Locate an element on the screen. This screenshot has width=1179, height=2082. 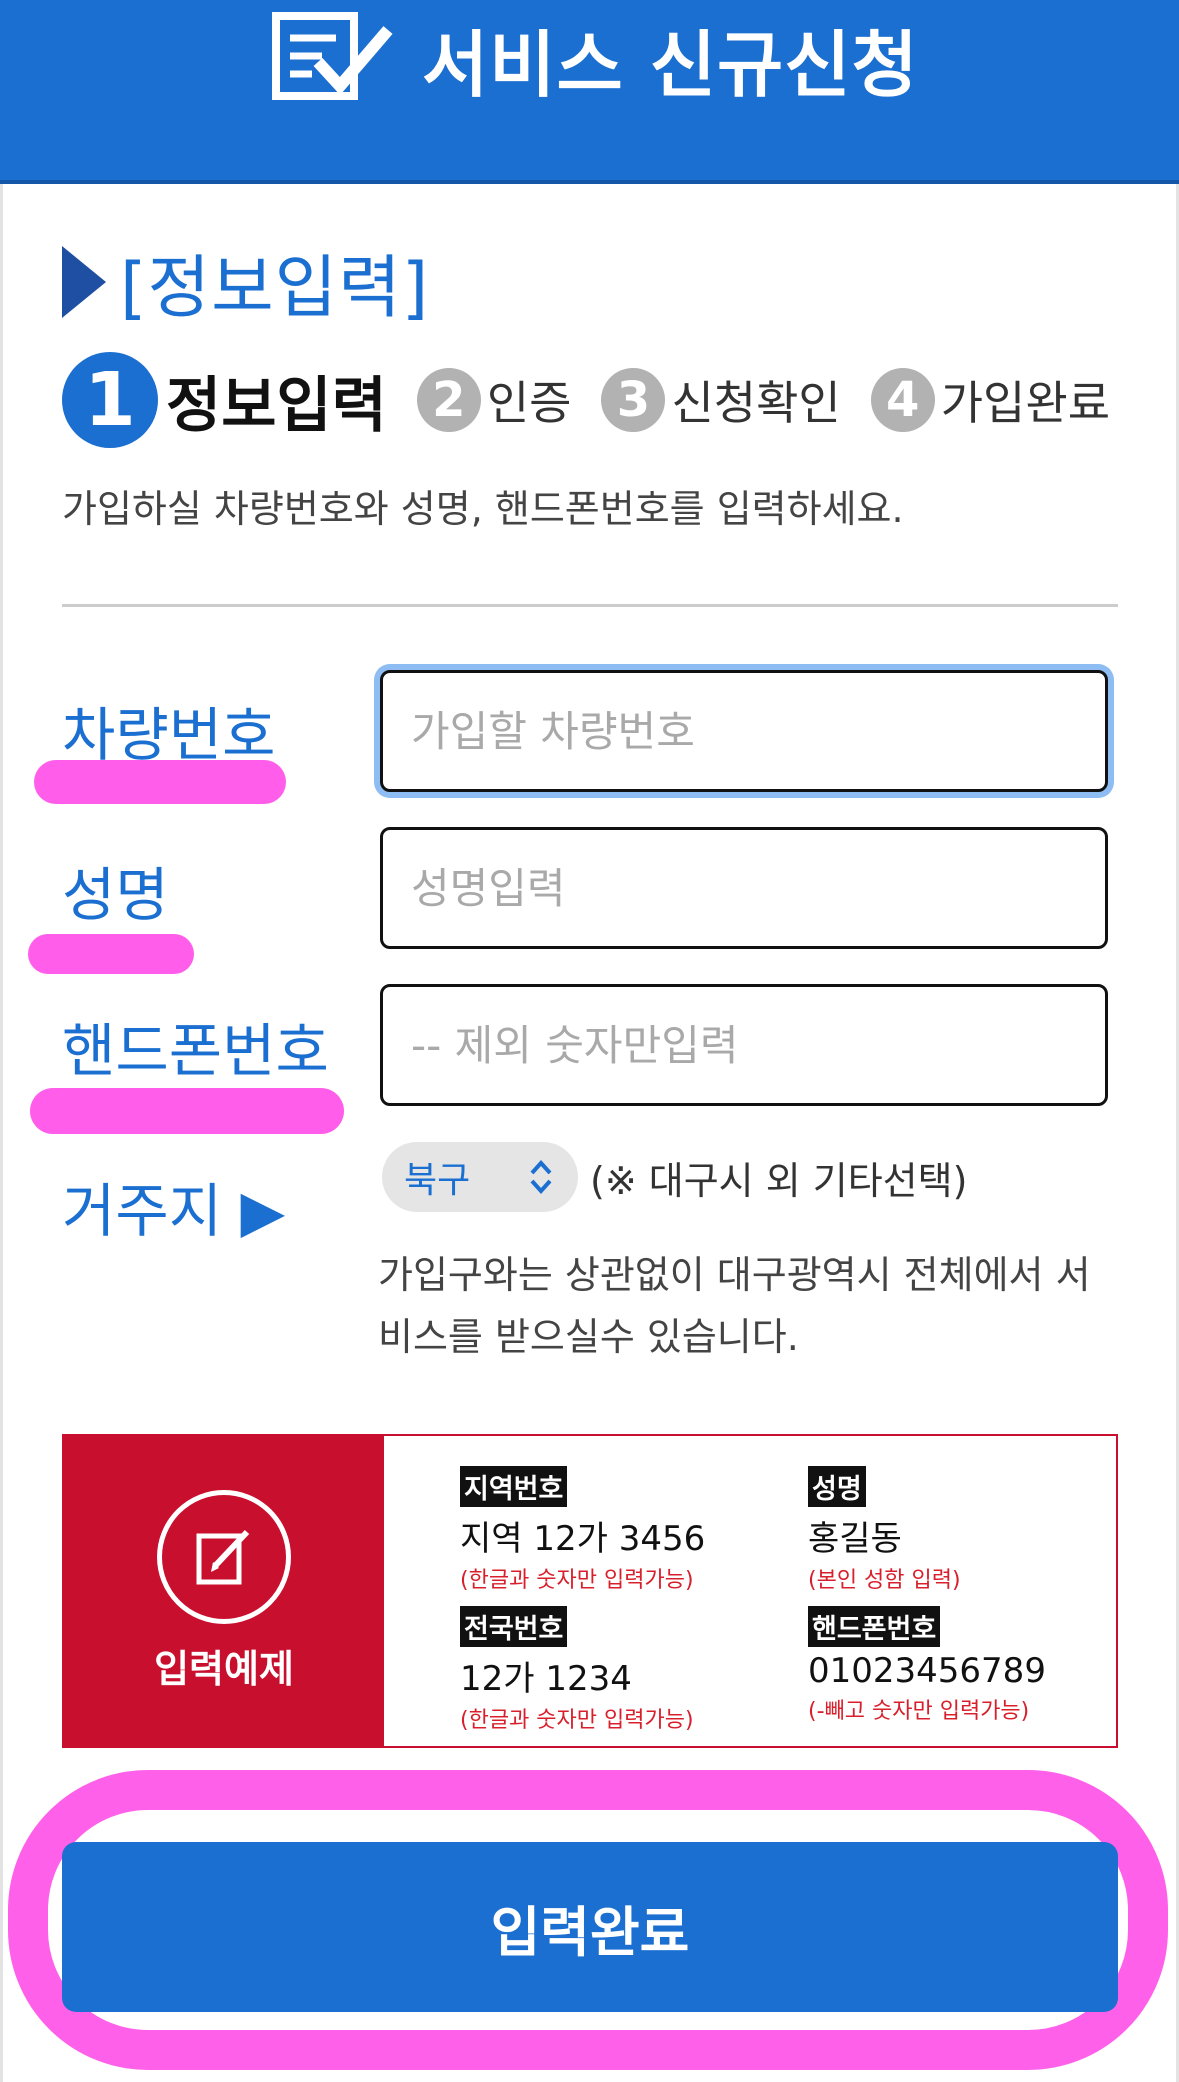
example-item: 핸드폰번호 01023456789 (-빼고 숫자만 입력가능) is located at coordinates (927, 1665).